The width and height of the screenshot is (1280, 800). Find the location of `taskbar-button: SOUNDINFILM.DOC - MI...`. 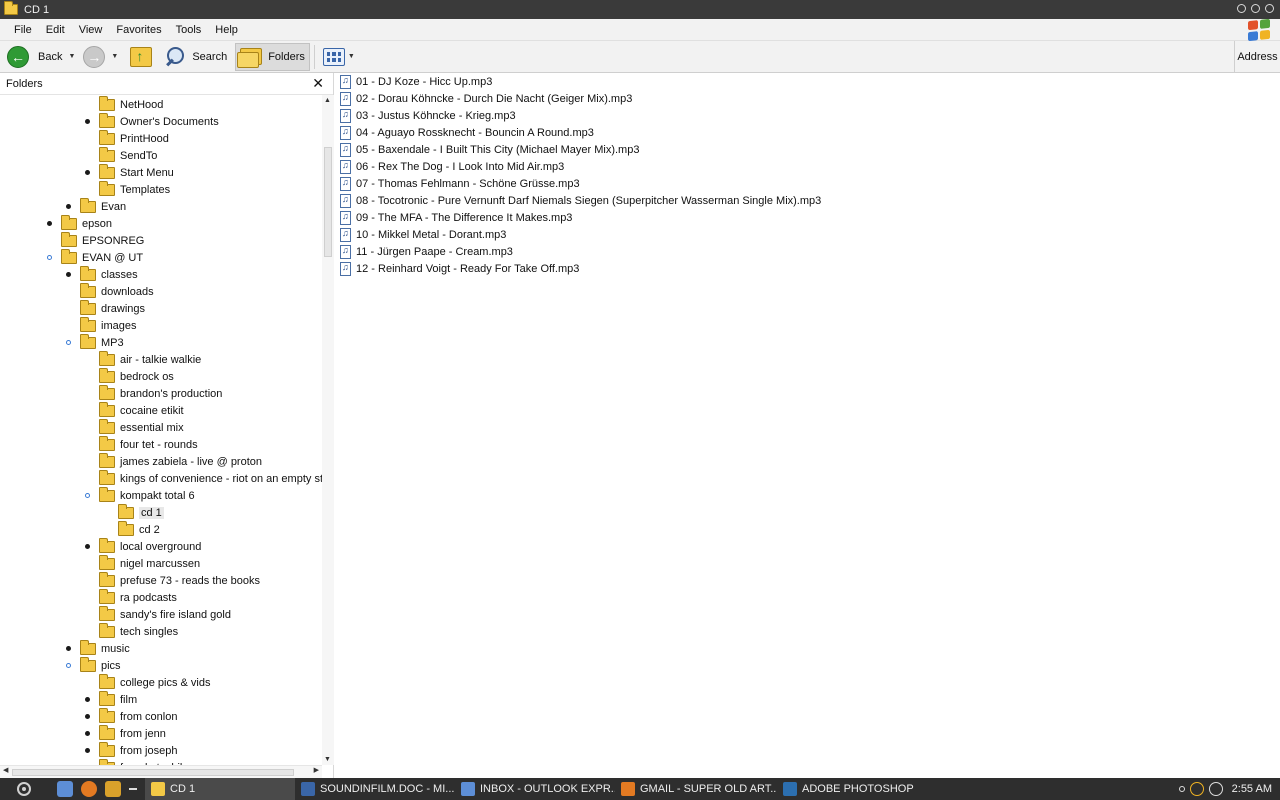

taskbar-button: SOUNDINFILM.DOC - MI... is located at coordinates (375, 789).